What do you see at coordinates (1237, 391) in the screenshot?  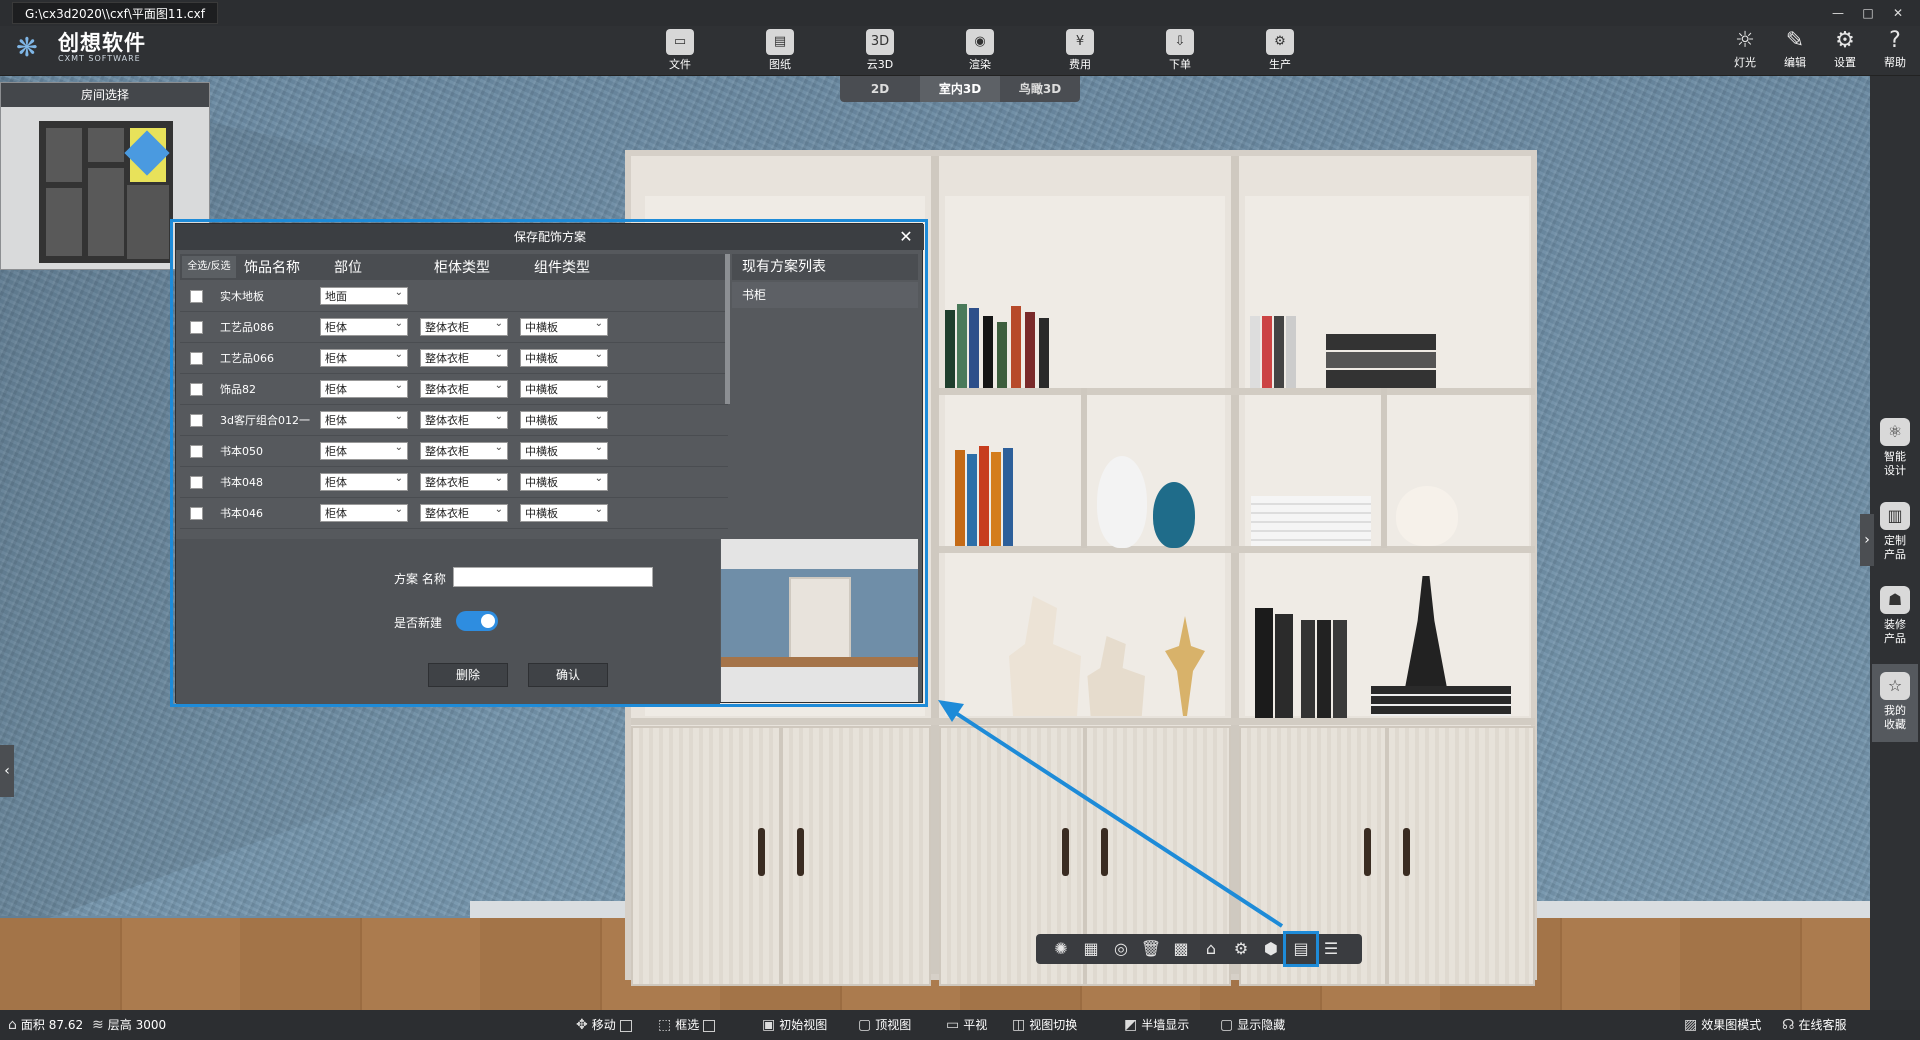 I see `bookcase-shelf` at bounding box center [1237, 391].